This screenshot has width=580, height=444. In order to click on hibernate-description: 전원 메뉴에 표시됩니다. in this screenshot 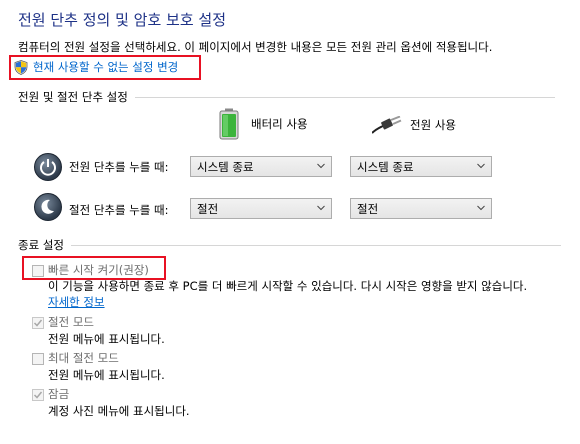, I will do `click(106, 375)`.